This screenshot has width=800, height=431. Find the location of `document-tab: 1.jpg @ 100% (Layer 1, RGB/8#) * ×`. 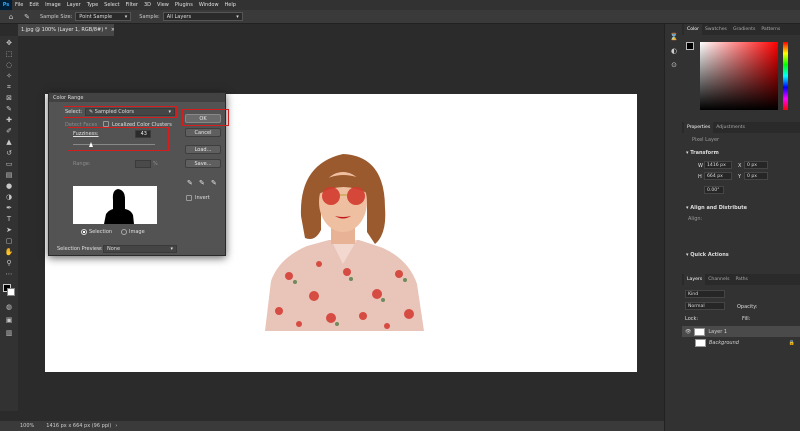

document-tab: 1.jpg @ 100% (Layer 1, RGB/8#) * × is located at coordinates (66, 30).